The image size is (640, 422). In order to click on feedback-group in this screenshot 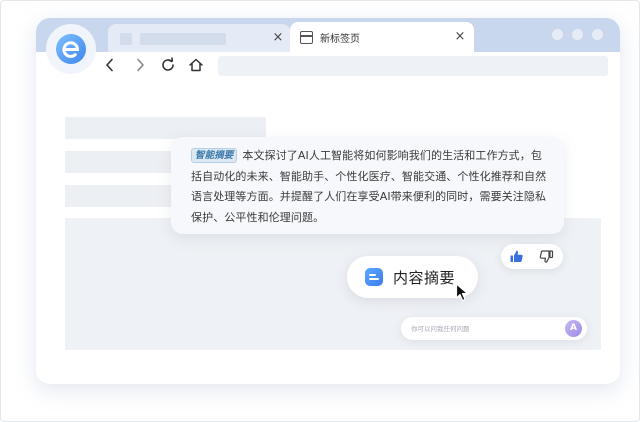, I will do `click(532, 256)`.